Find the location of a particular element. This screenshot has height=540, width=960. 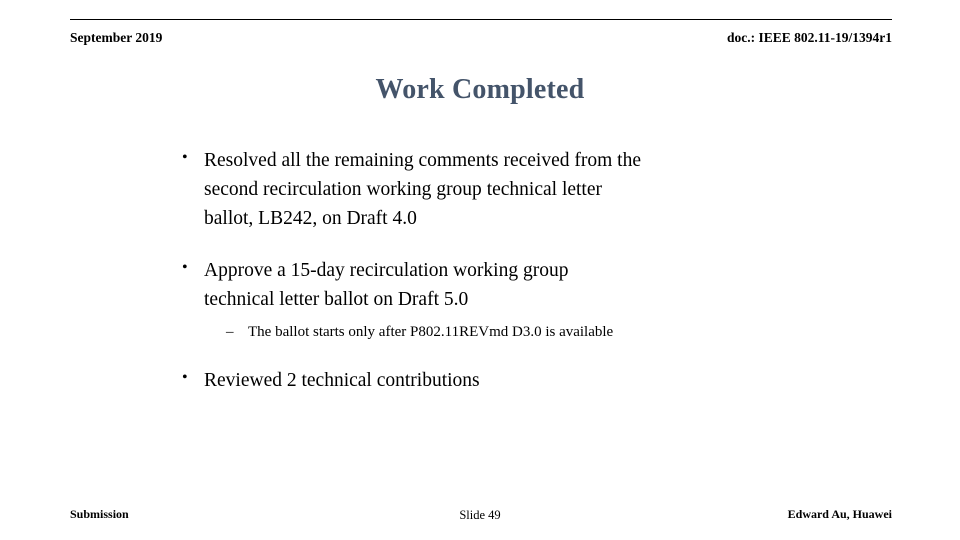

word: a is located at coordinates (281, 271).